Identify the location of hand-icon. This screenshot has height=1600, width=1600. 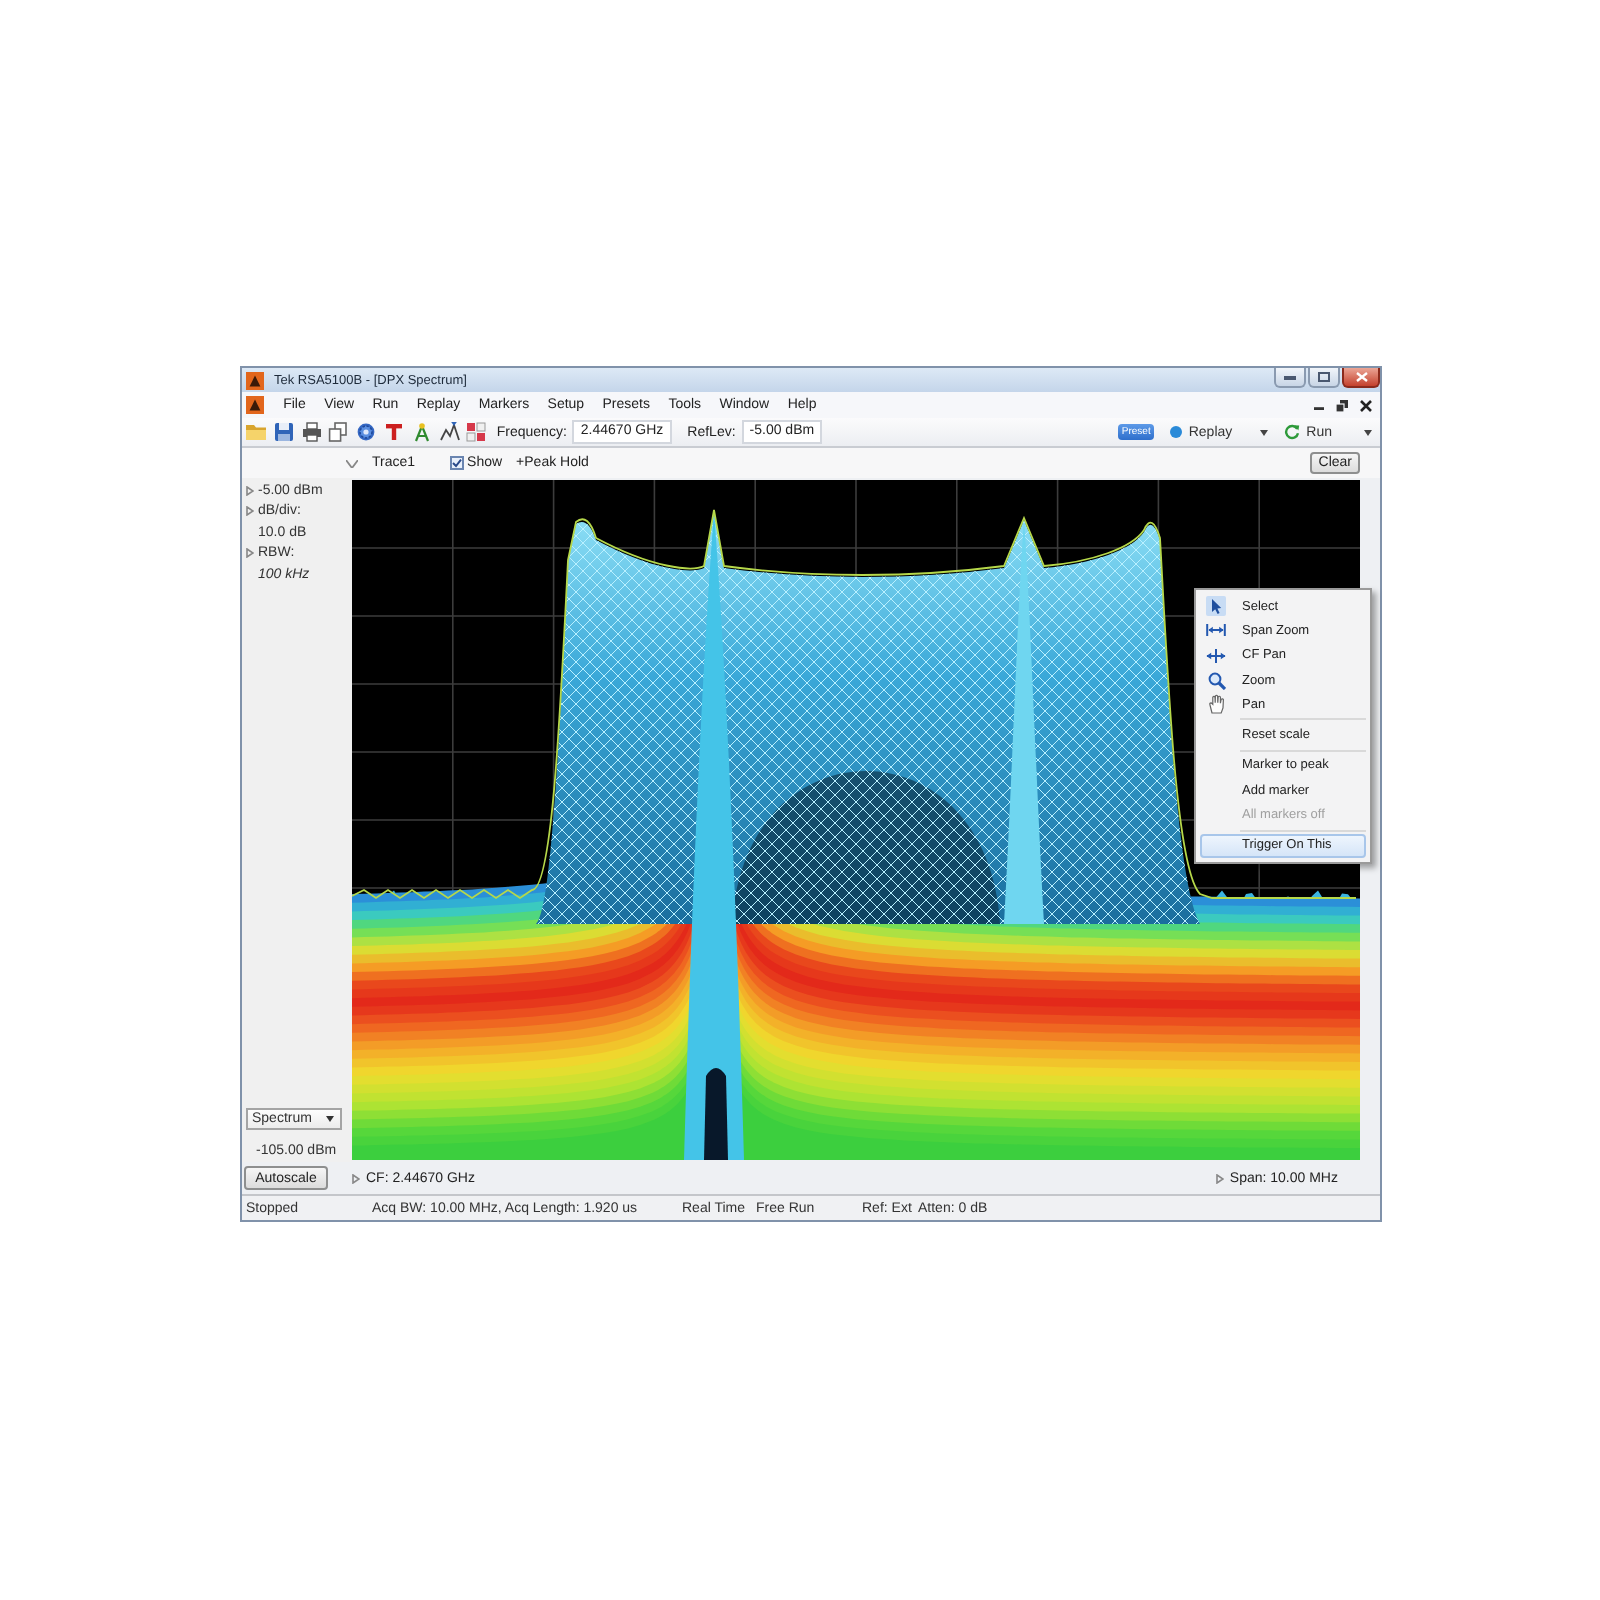
(1216, 704).